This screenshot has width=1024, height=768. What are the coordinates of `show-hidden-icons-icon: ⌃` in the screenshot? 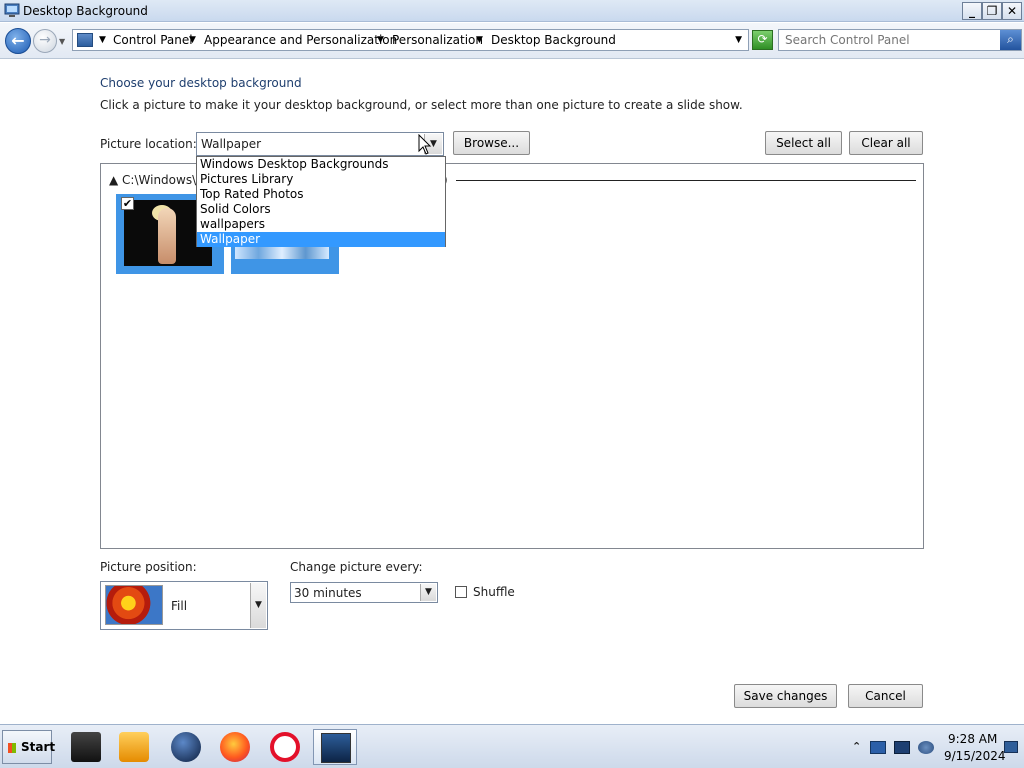 It's located at (856, 746).